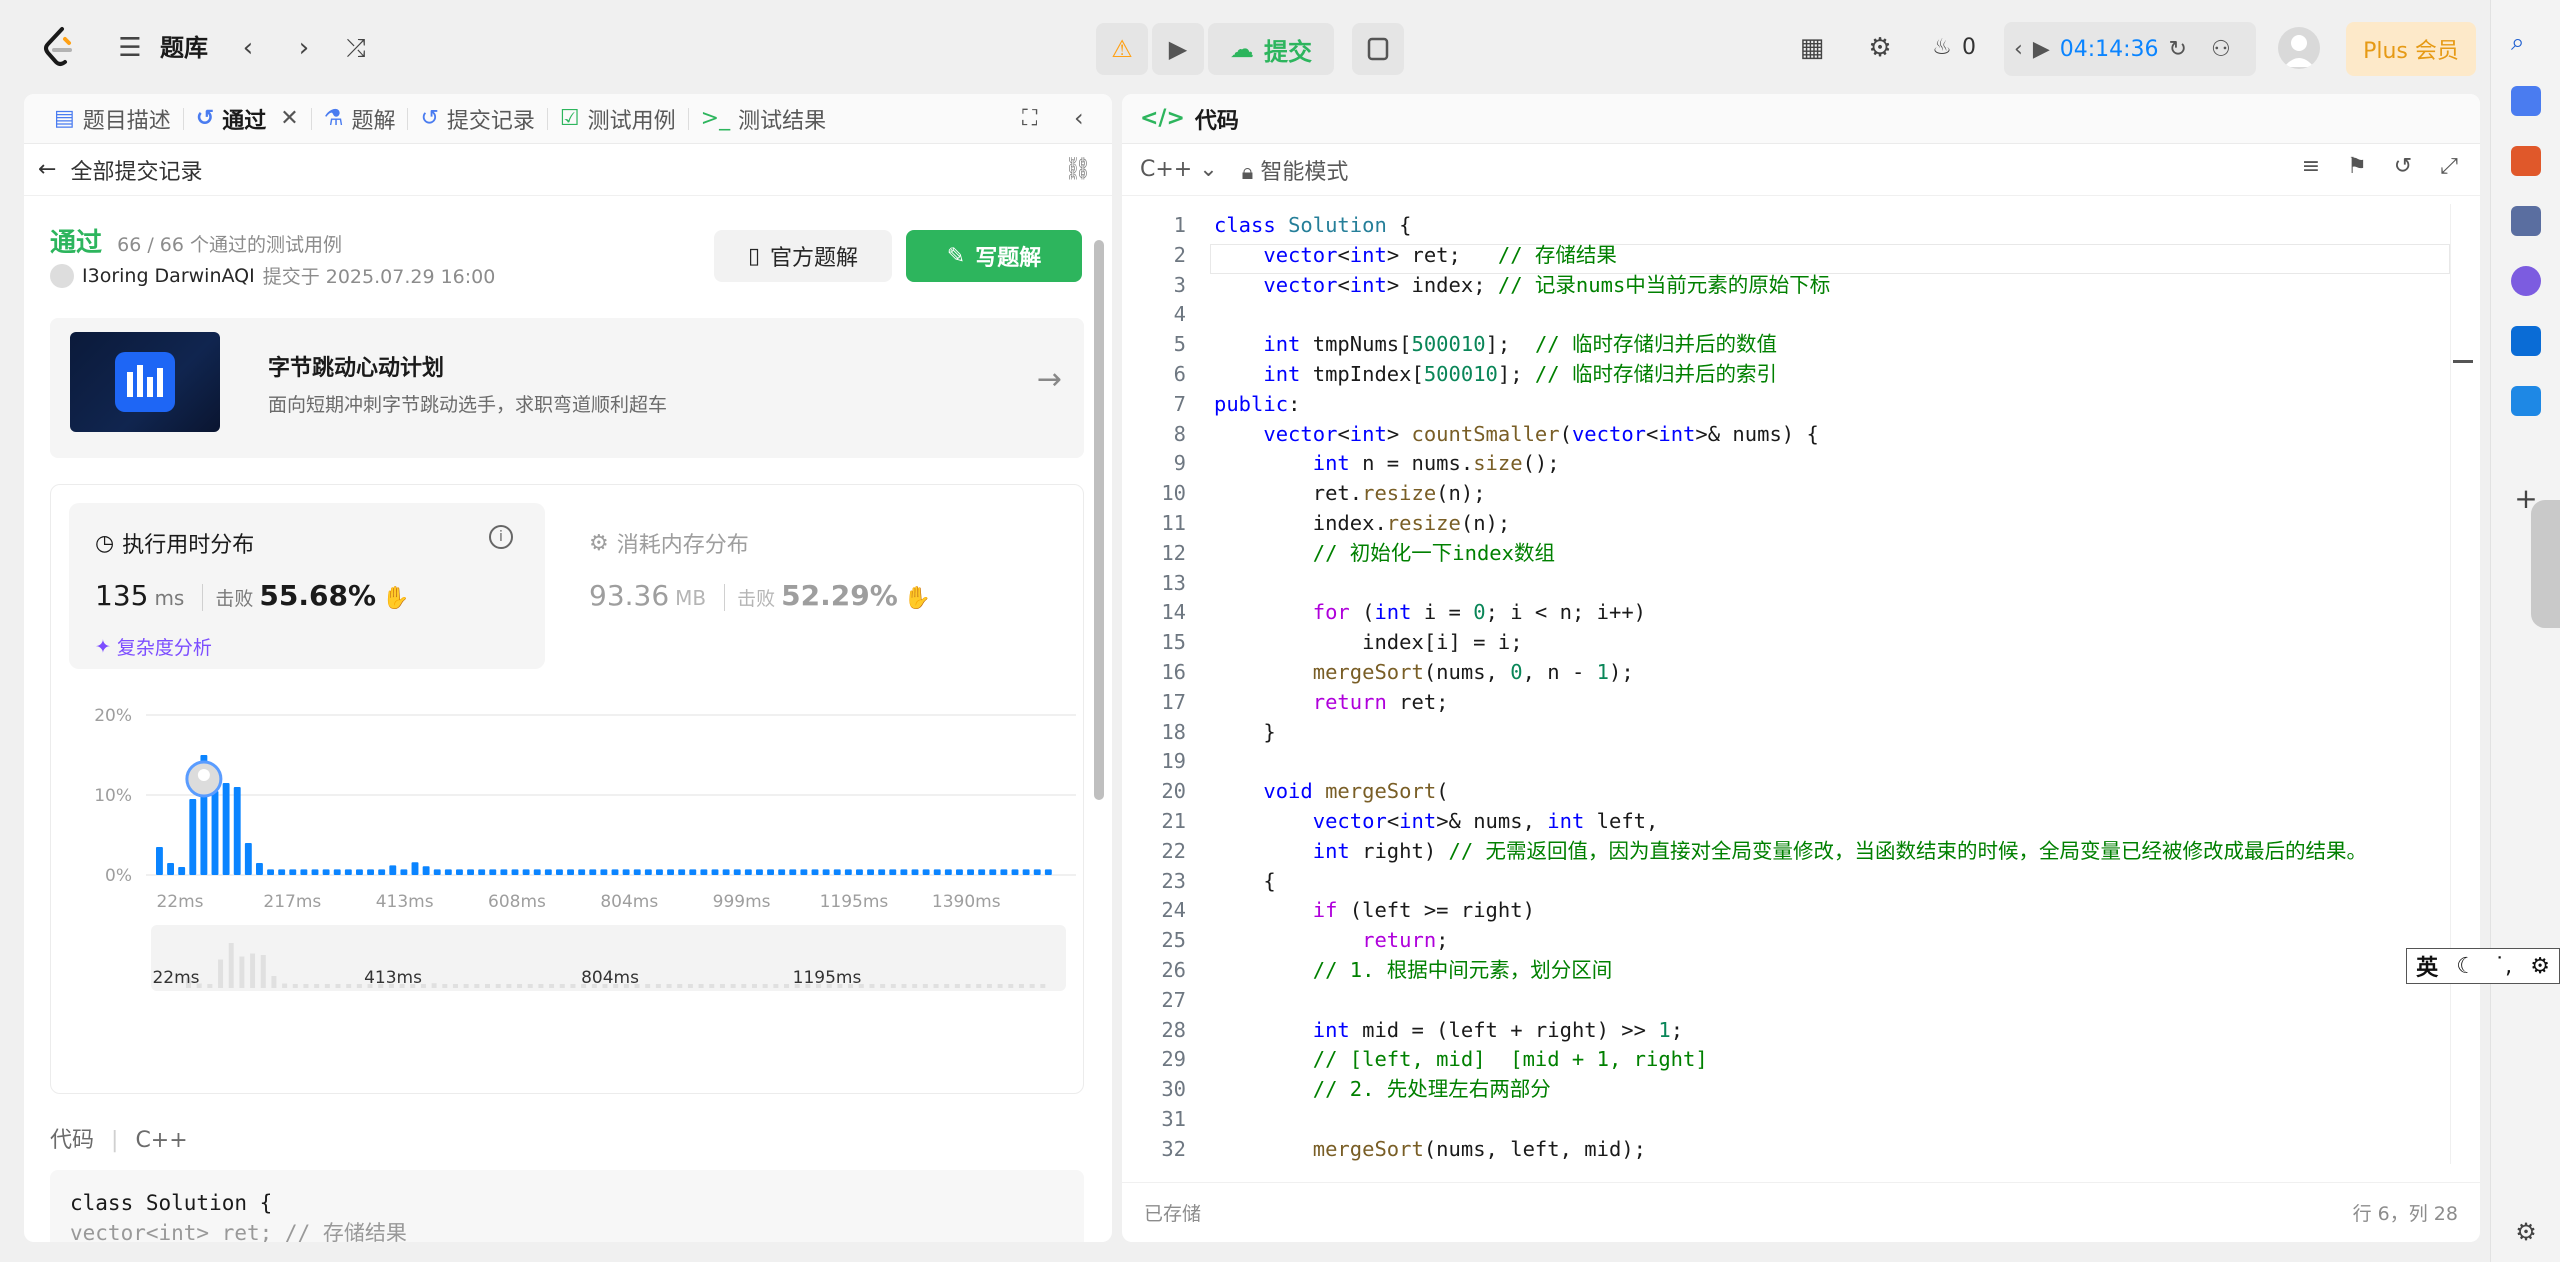 The width and height of the screenshot is (2560, 1262). Describe the element at coordinates (2403, 167) in the screenshot. I see `reset-icon: ↺` at that location.